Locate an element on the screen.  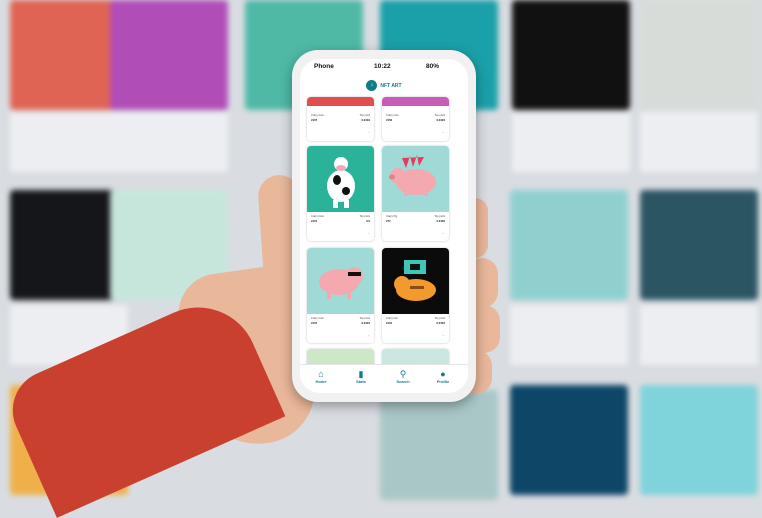
nft-card: Crazy Cow #101 Top point 0.5 → is located at coordinates (340, 193).